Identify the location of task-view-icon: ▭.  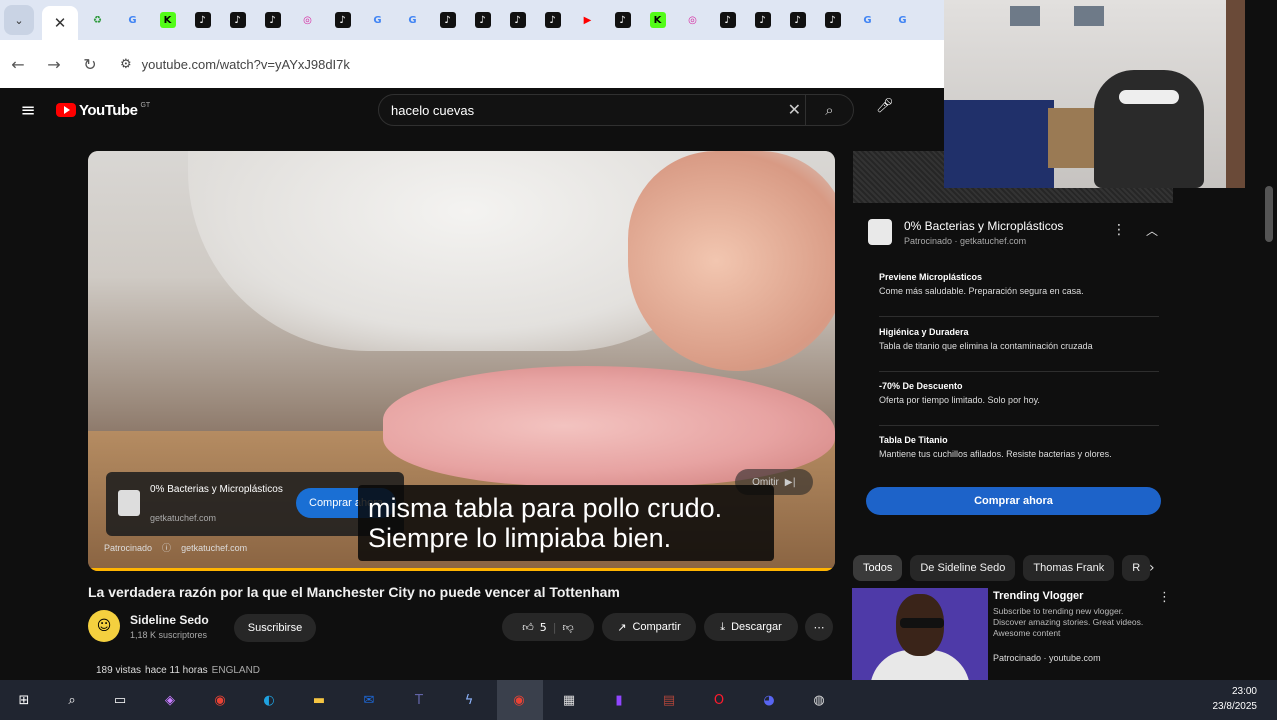
(120, 700).